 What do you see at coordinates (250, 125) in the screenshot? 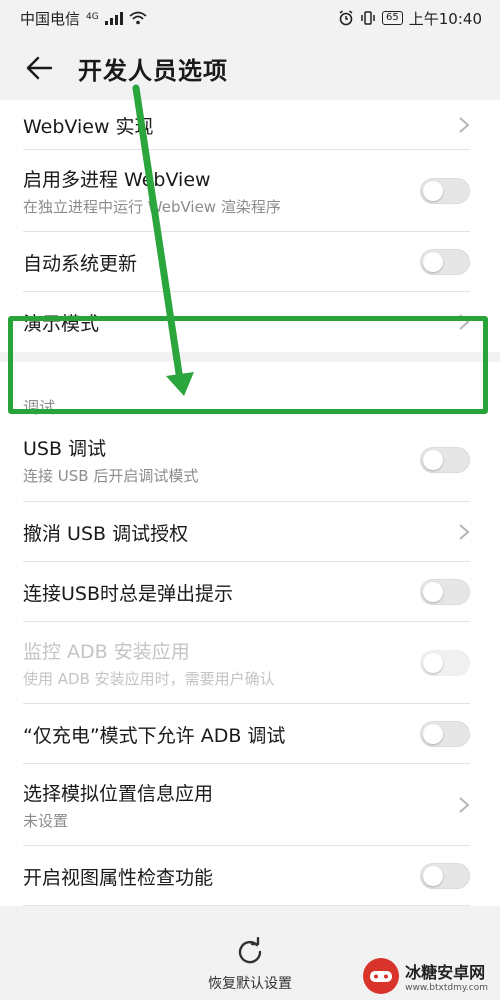
I see `webview-impl-item: WebView 实现` at bounding box center [250, 125].